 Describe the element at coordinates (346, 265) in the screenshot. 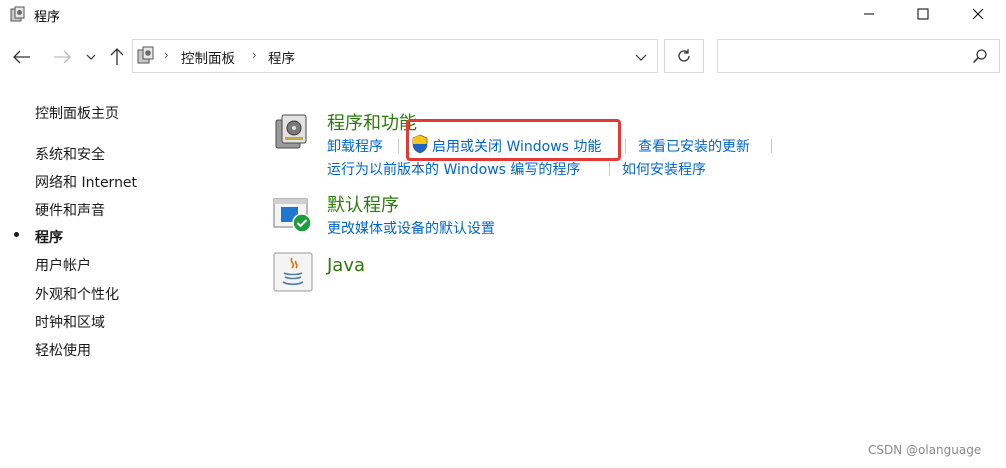

I see `category-title-java: Java` at that location.